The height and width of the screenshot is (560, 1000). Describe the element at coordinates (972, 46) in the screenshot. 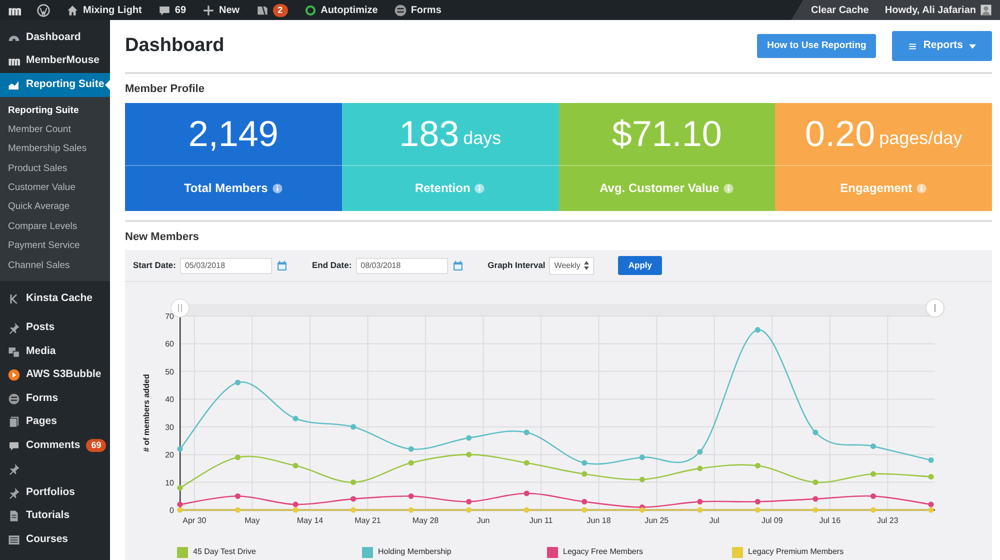

I see `caret-icon` at that location.